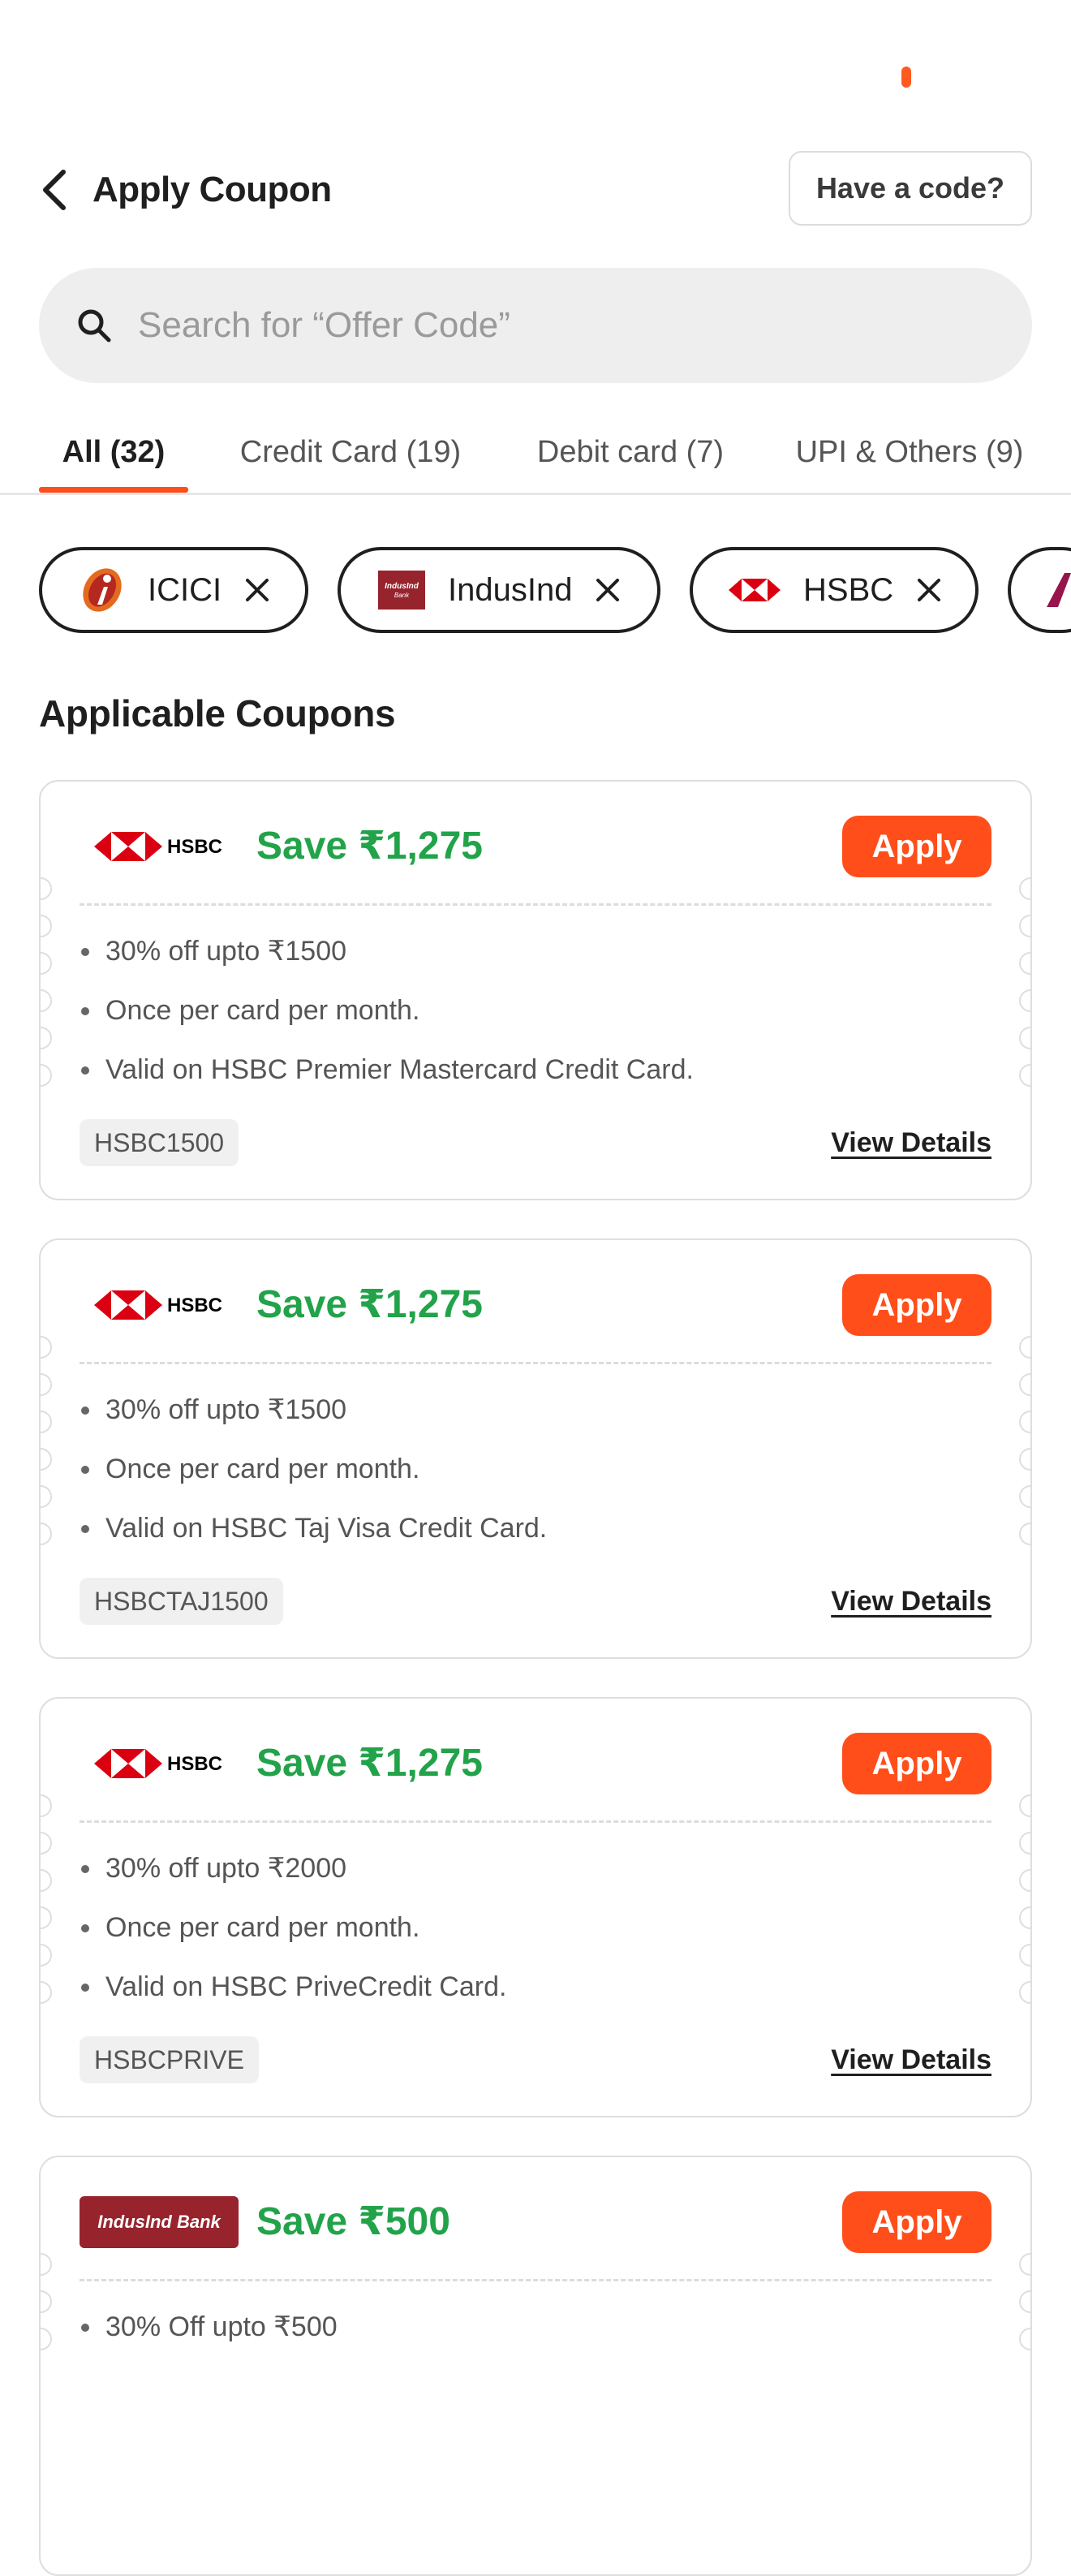  I want to click on header: Apply Coupon Have a code?, so click(535, 190).